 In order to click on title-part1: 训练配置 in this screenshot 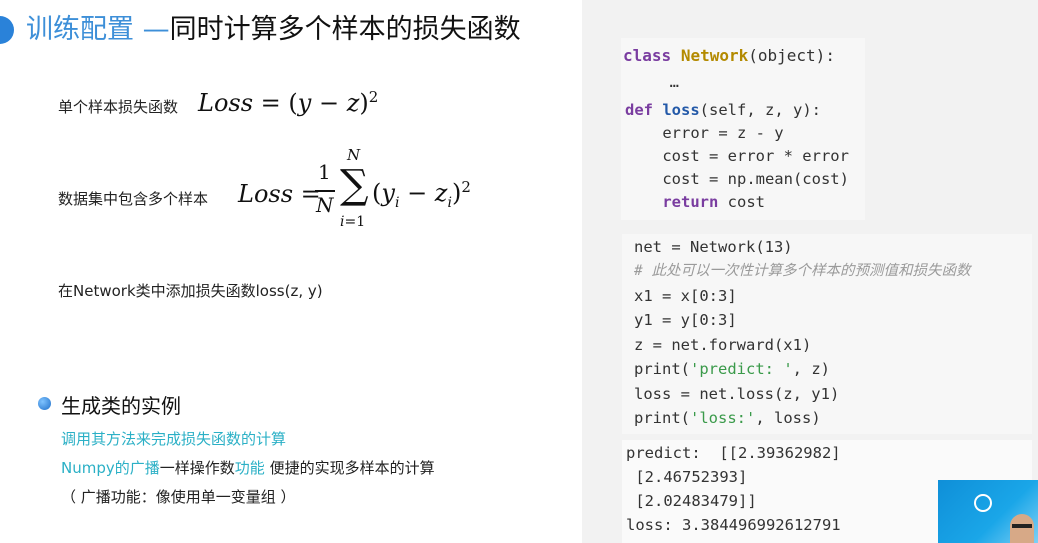, I will do `click(80, 29)`.